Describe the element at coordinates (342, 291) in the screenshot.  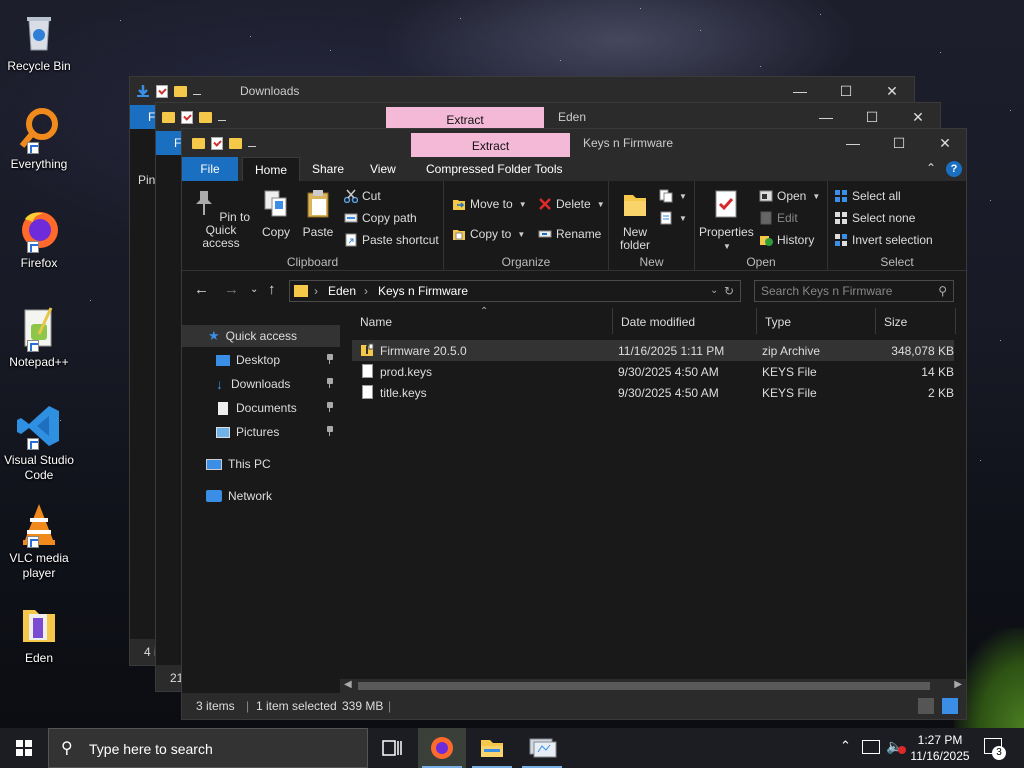
I see `breadcrumb-eden: Eden` at that location.